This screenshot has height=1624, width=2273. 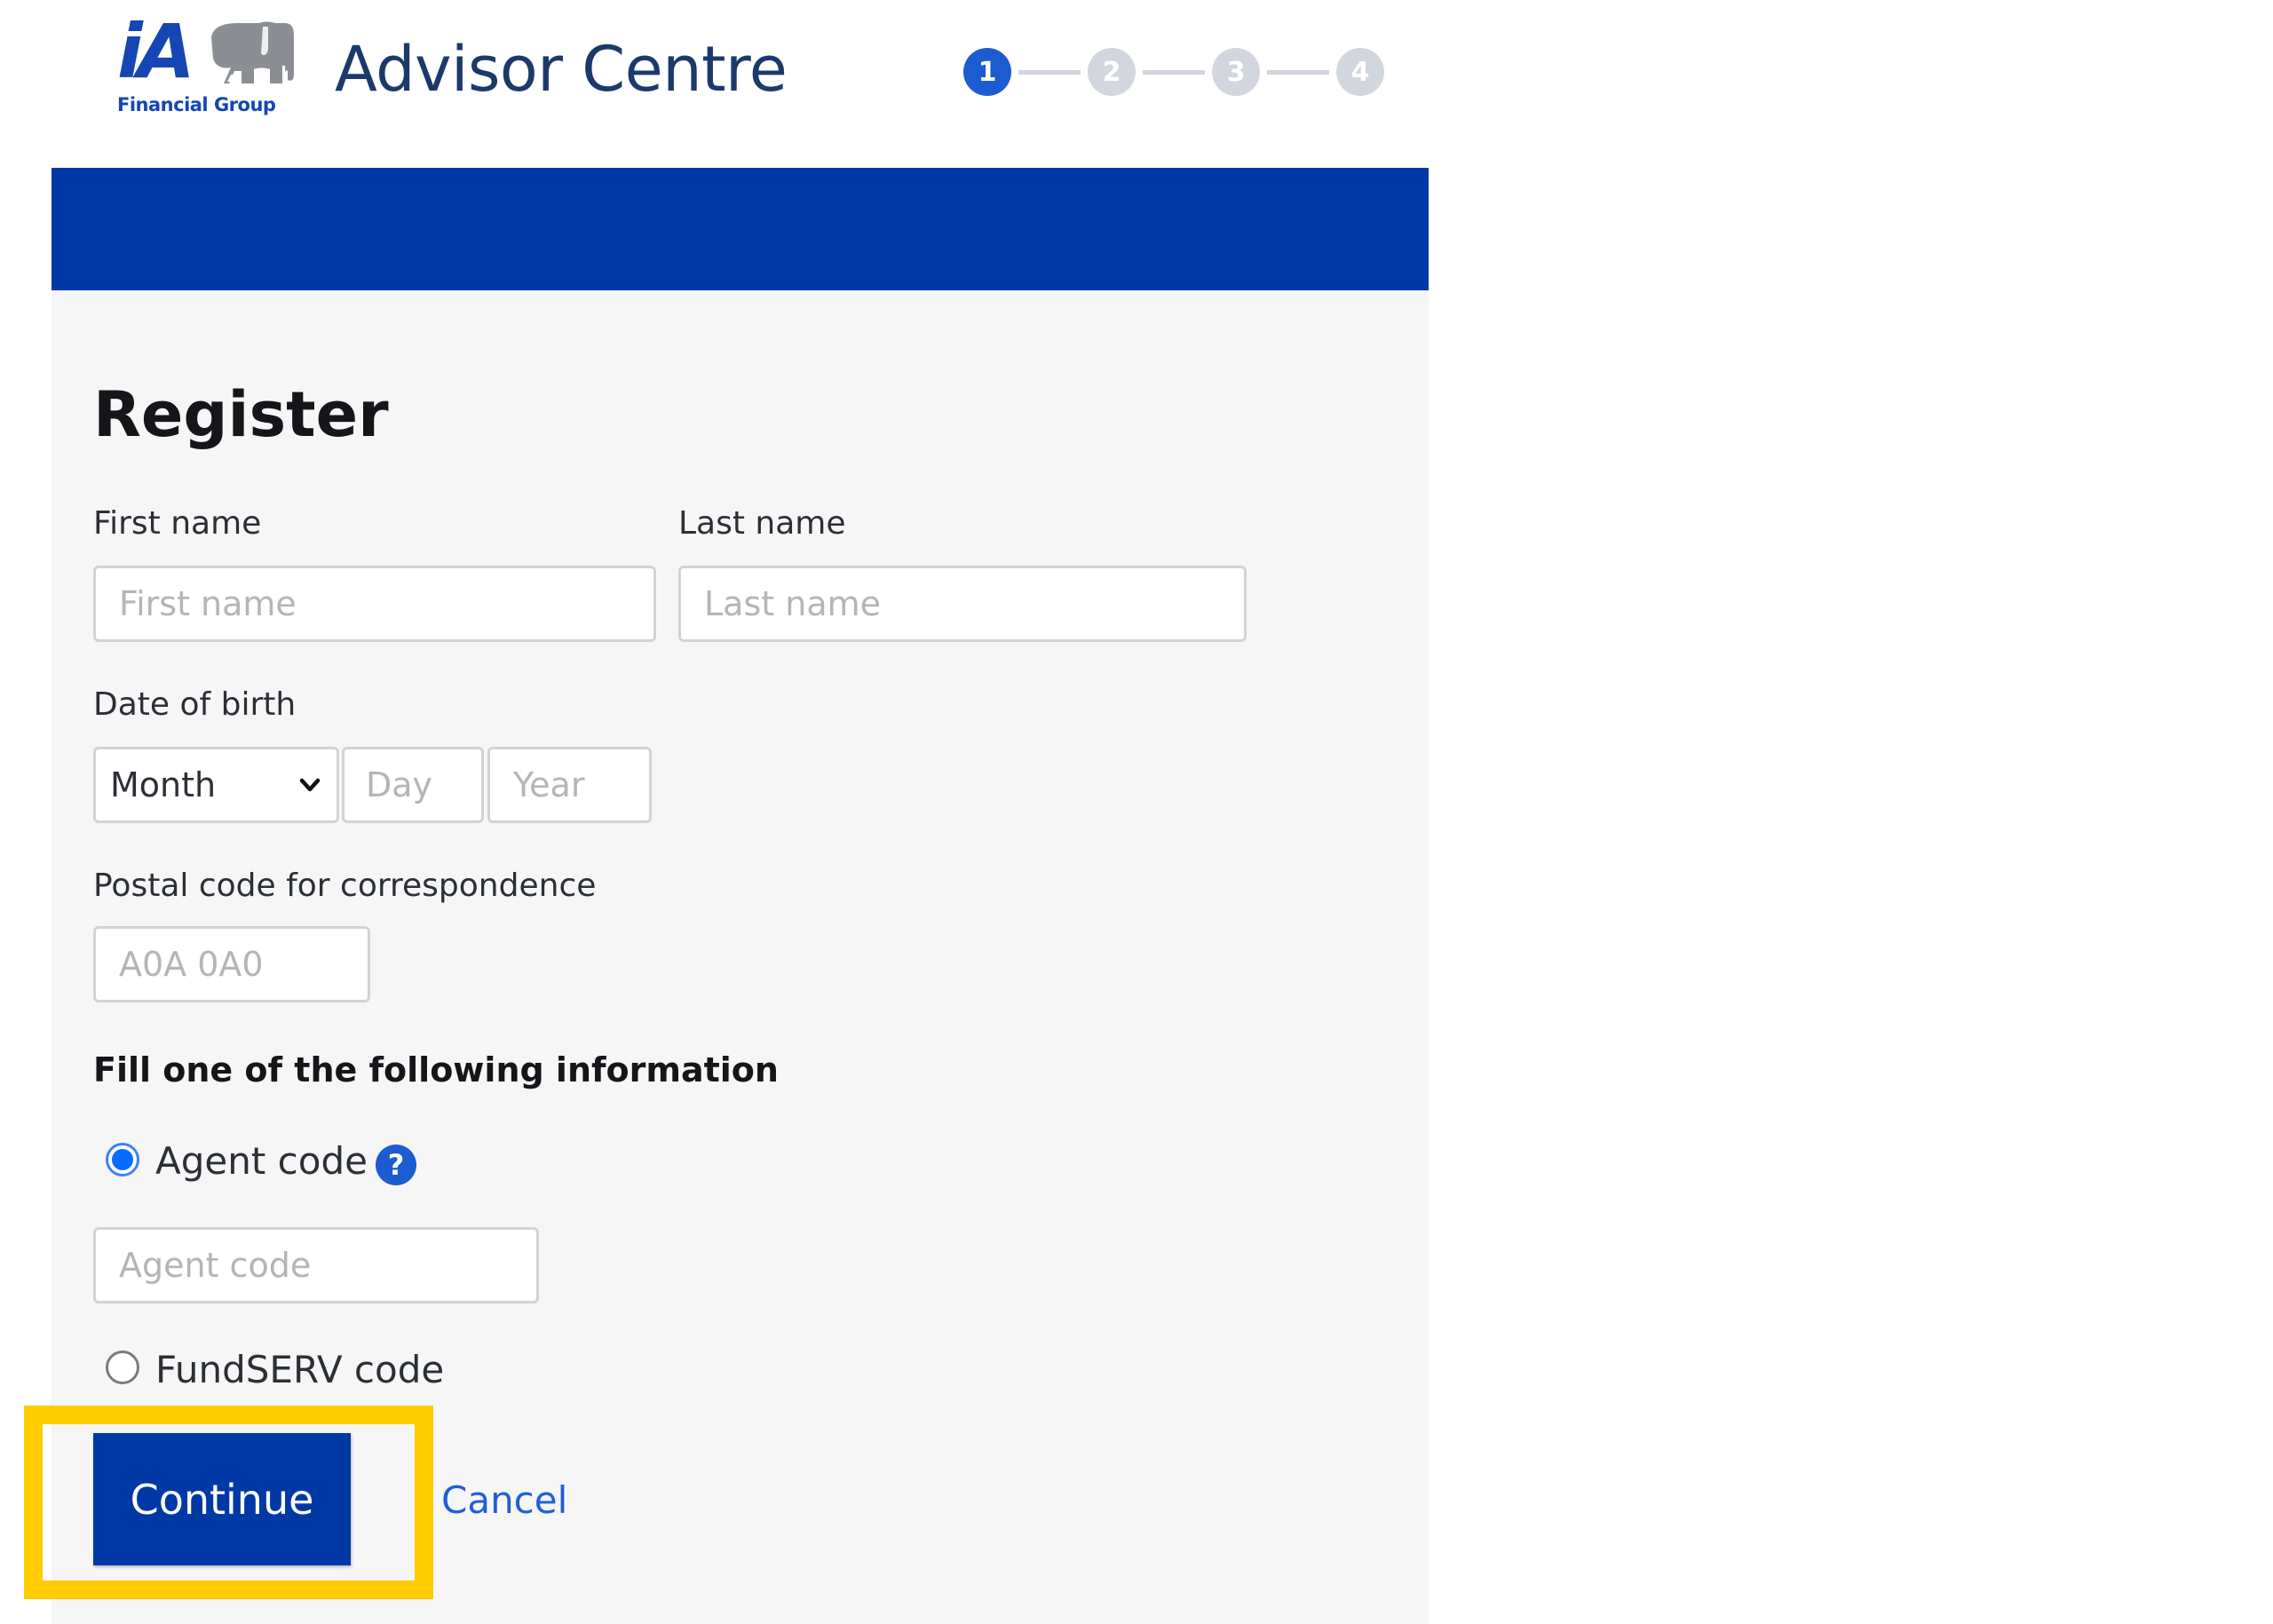 What do you see at coordinates (569, 785) in the screenshot?
I see `year-input` at bounding box center [569, 785].